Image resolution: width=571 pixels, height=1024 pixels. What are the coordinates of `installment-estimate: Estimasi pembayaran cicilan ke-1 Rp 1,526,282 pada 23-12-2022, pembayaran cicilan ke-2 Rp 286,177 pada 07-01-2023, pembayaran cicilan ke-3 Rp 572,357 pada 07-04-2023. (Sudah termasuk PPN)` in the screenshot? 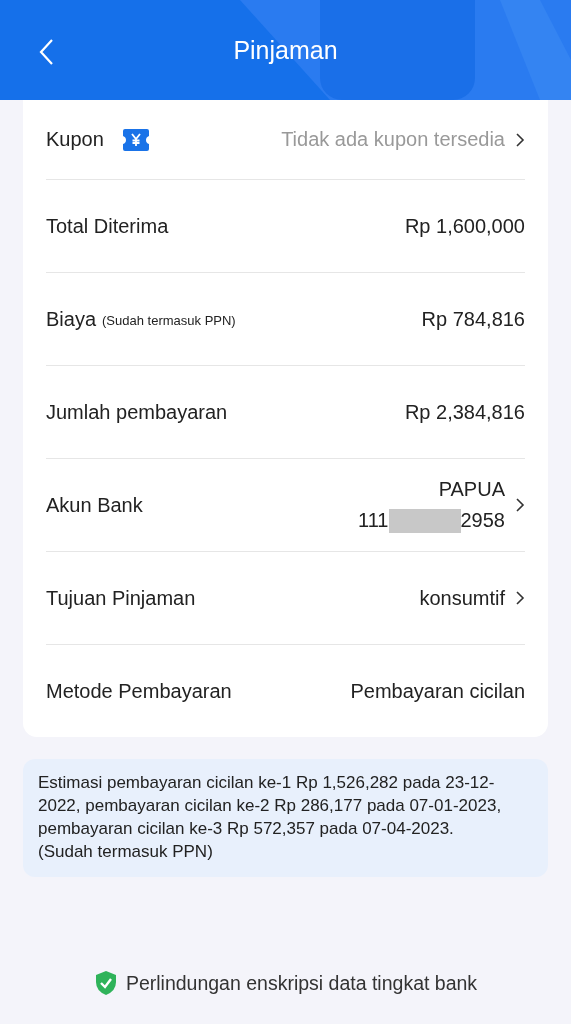 It's located at (270, 817).